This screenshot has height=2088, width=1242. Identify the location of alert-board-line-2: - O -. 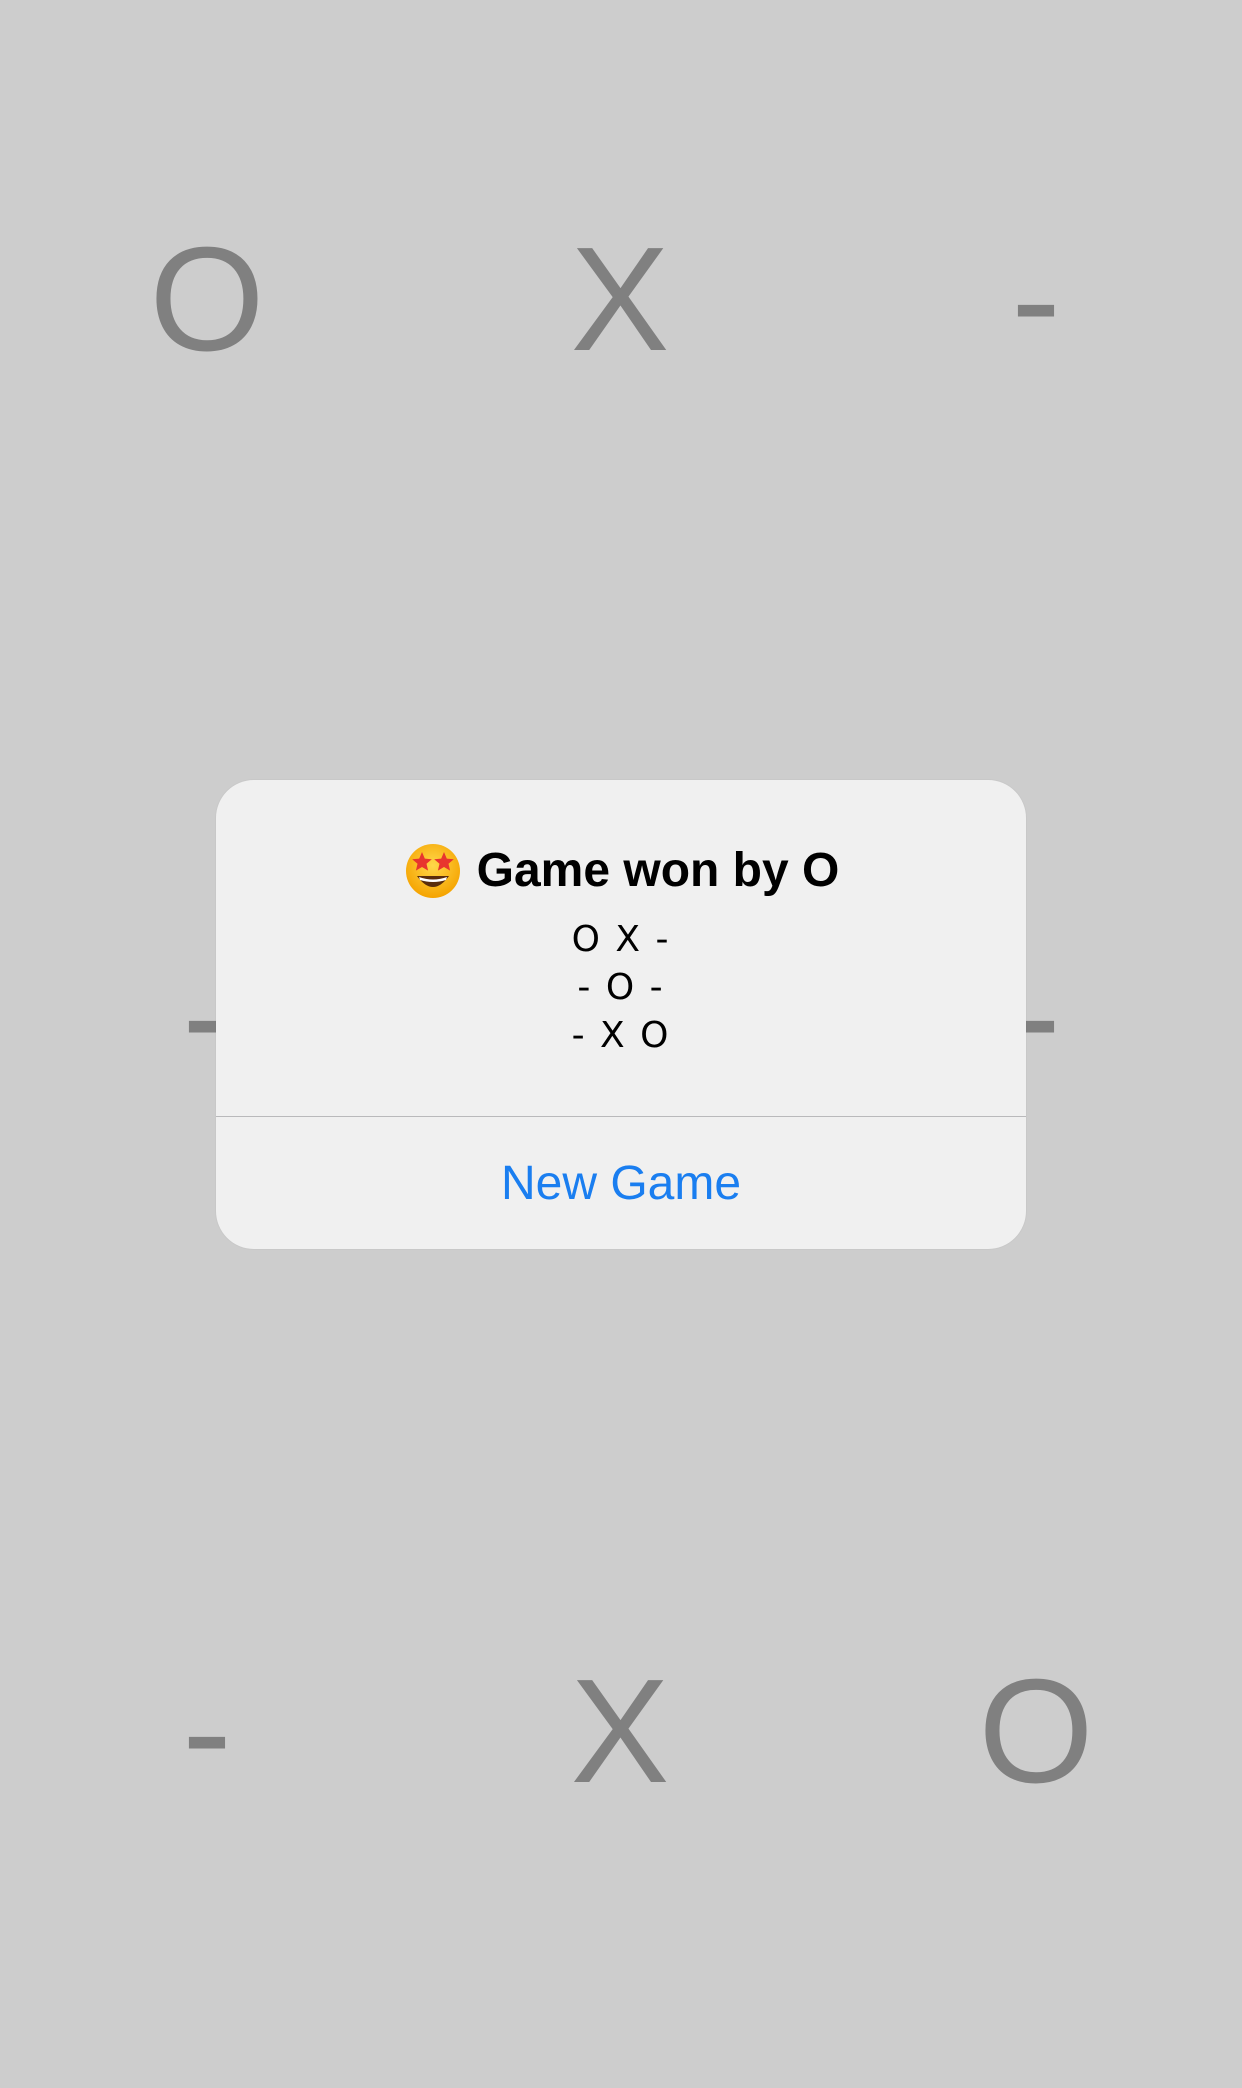
(621, 987).